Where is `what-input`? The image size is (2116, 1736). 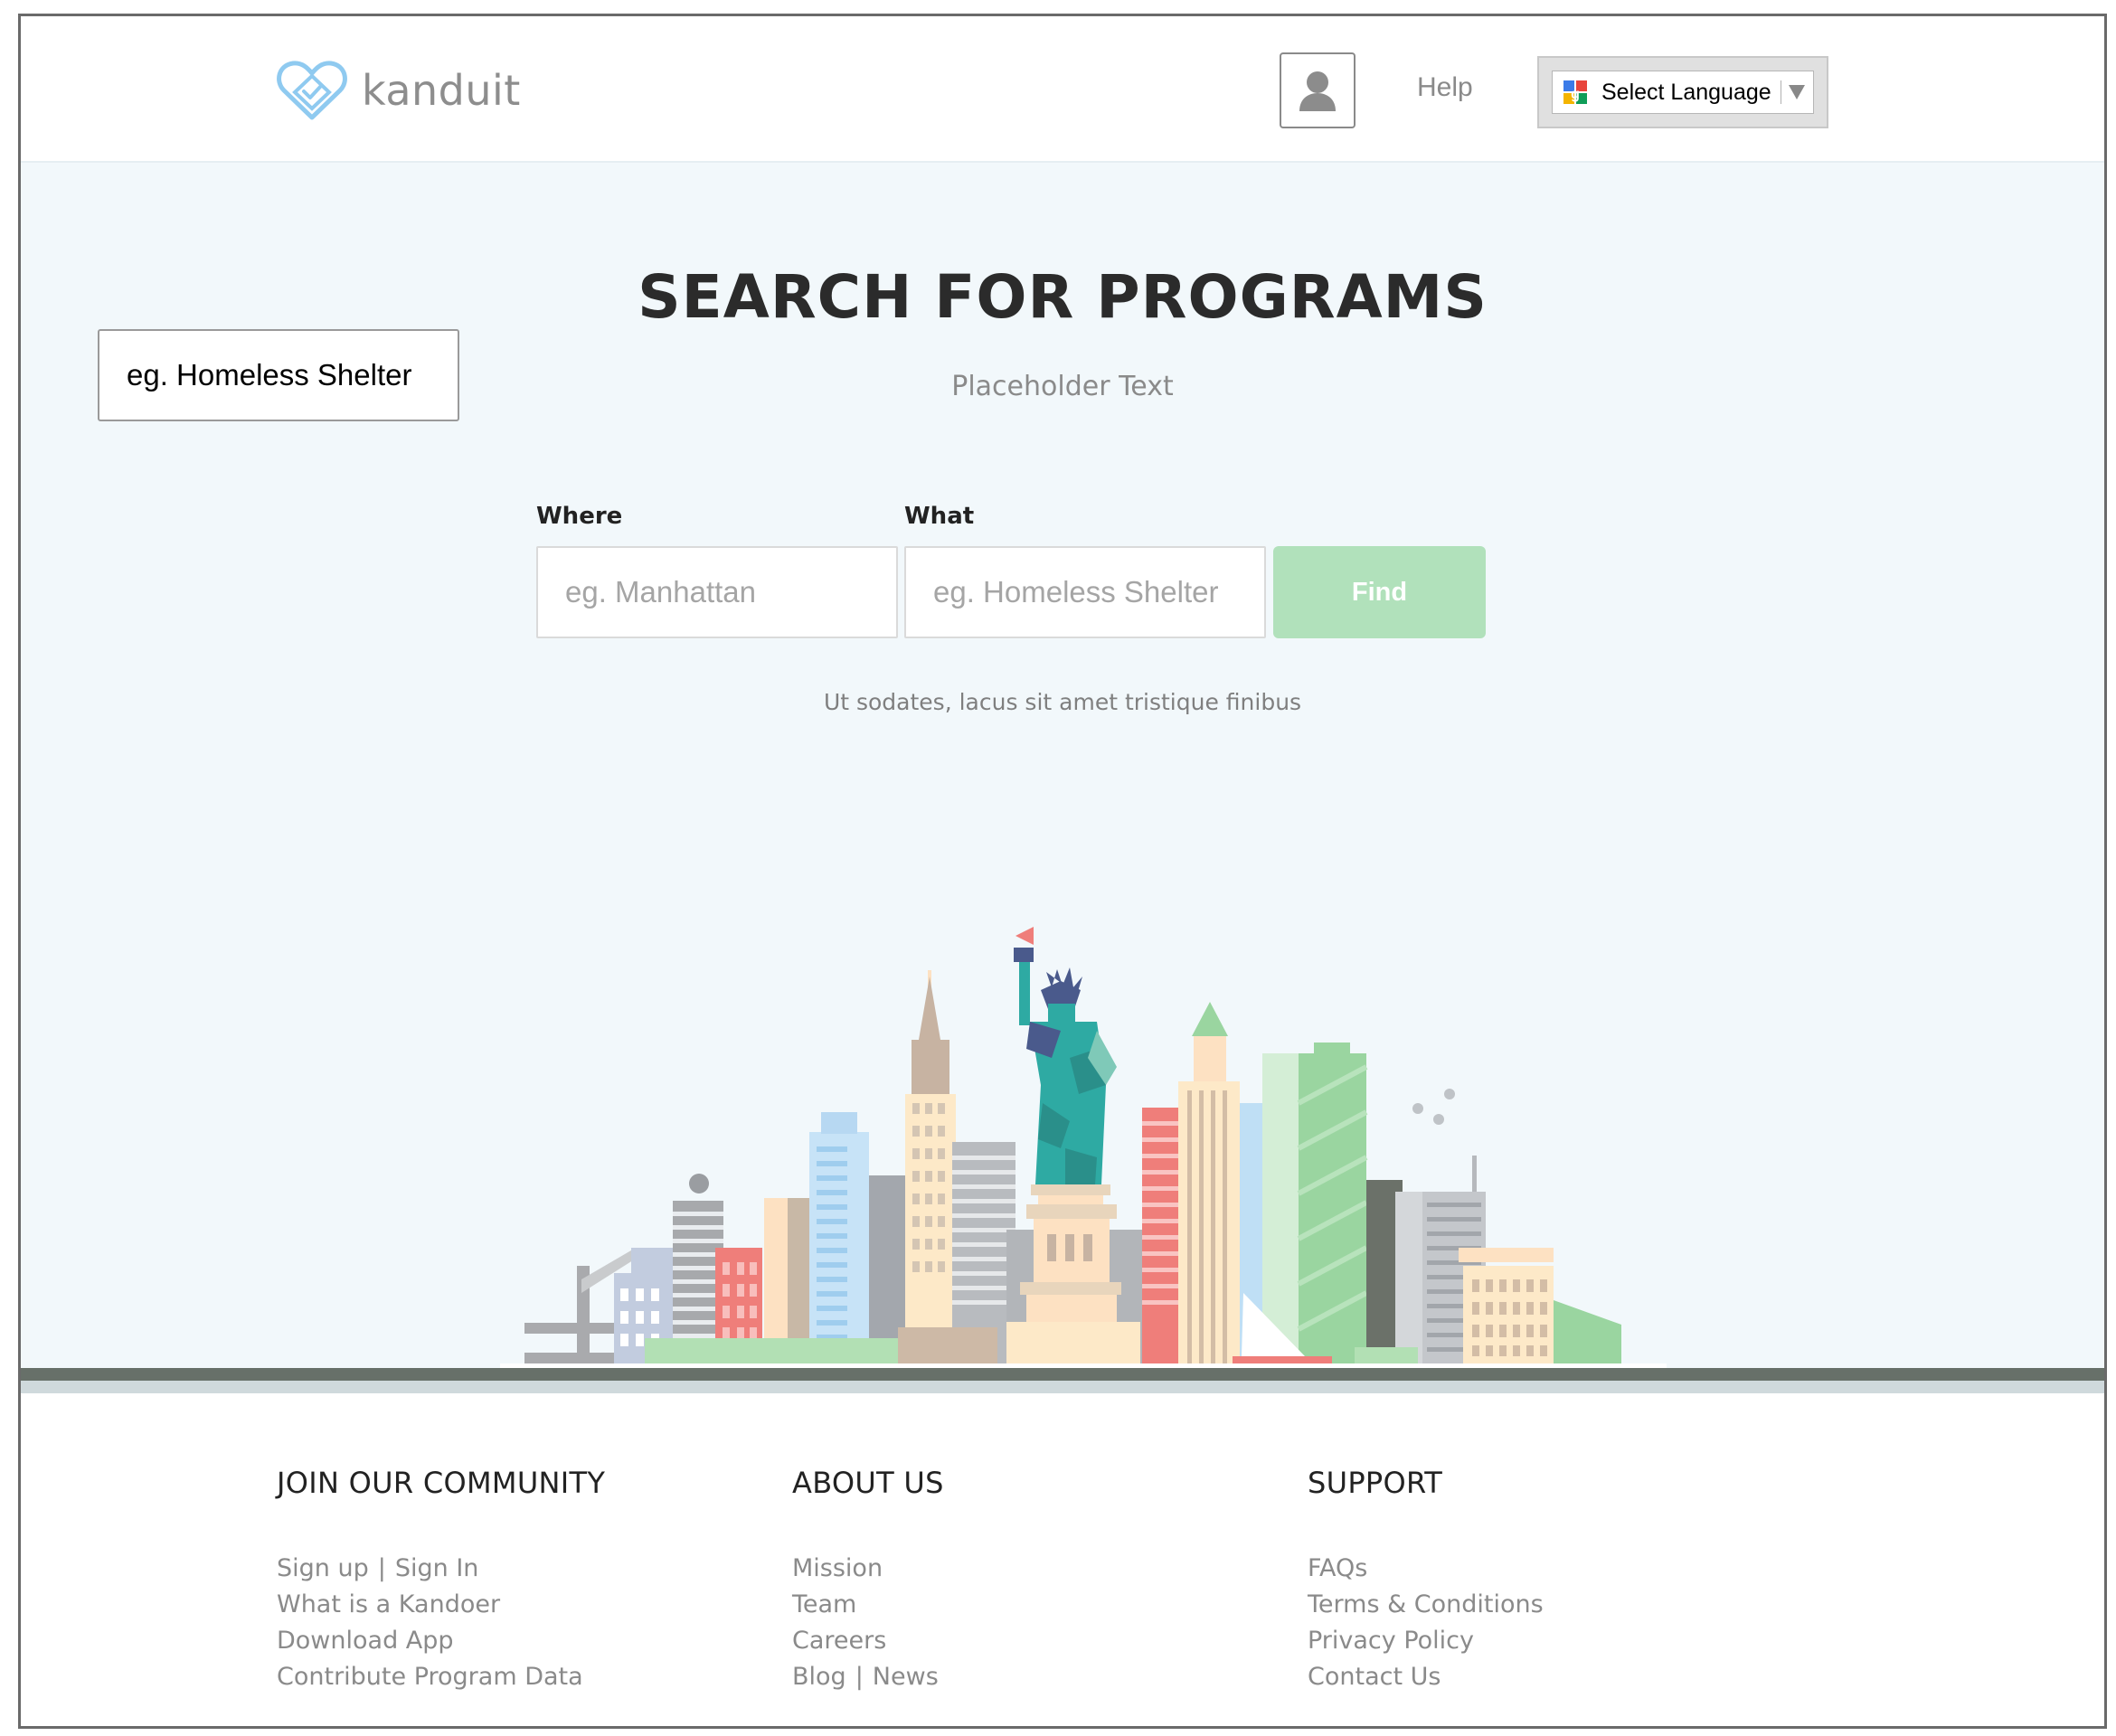
what-input is located at coordinates (1085, 592).